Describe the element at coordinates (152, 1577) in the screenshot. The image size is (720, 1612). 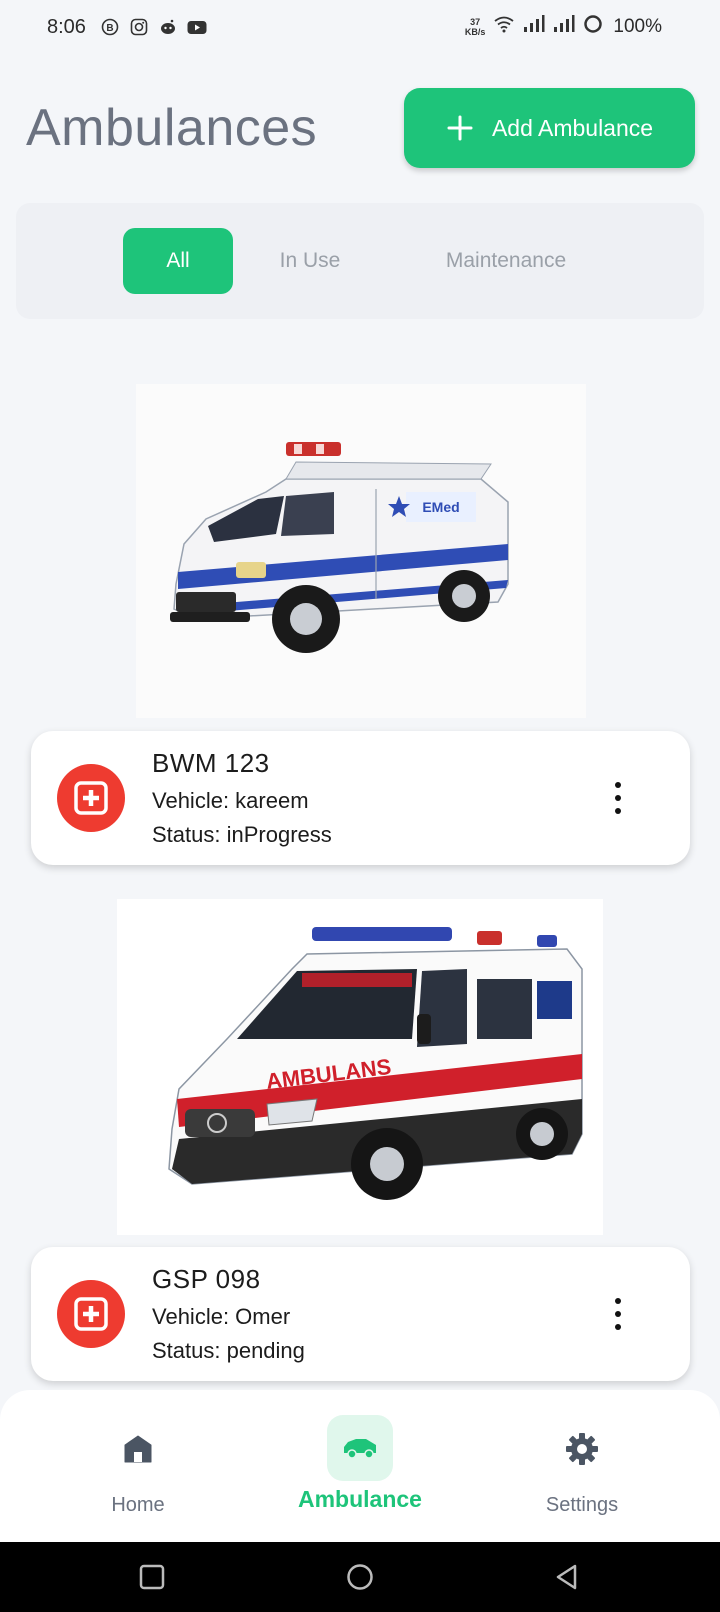
I see `recents-icon` at that location.